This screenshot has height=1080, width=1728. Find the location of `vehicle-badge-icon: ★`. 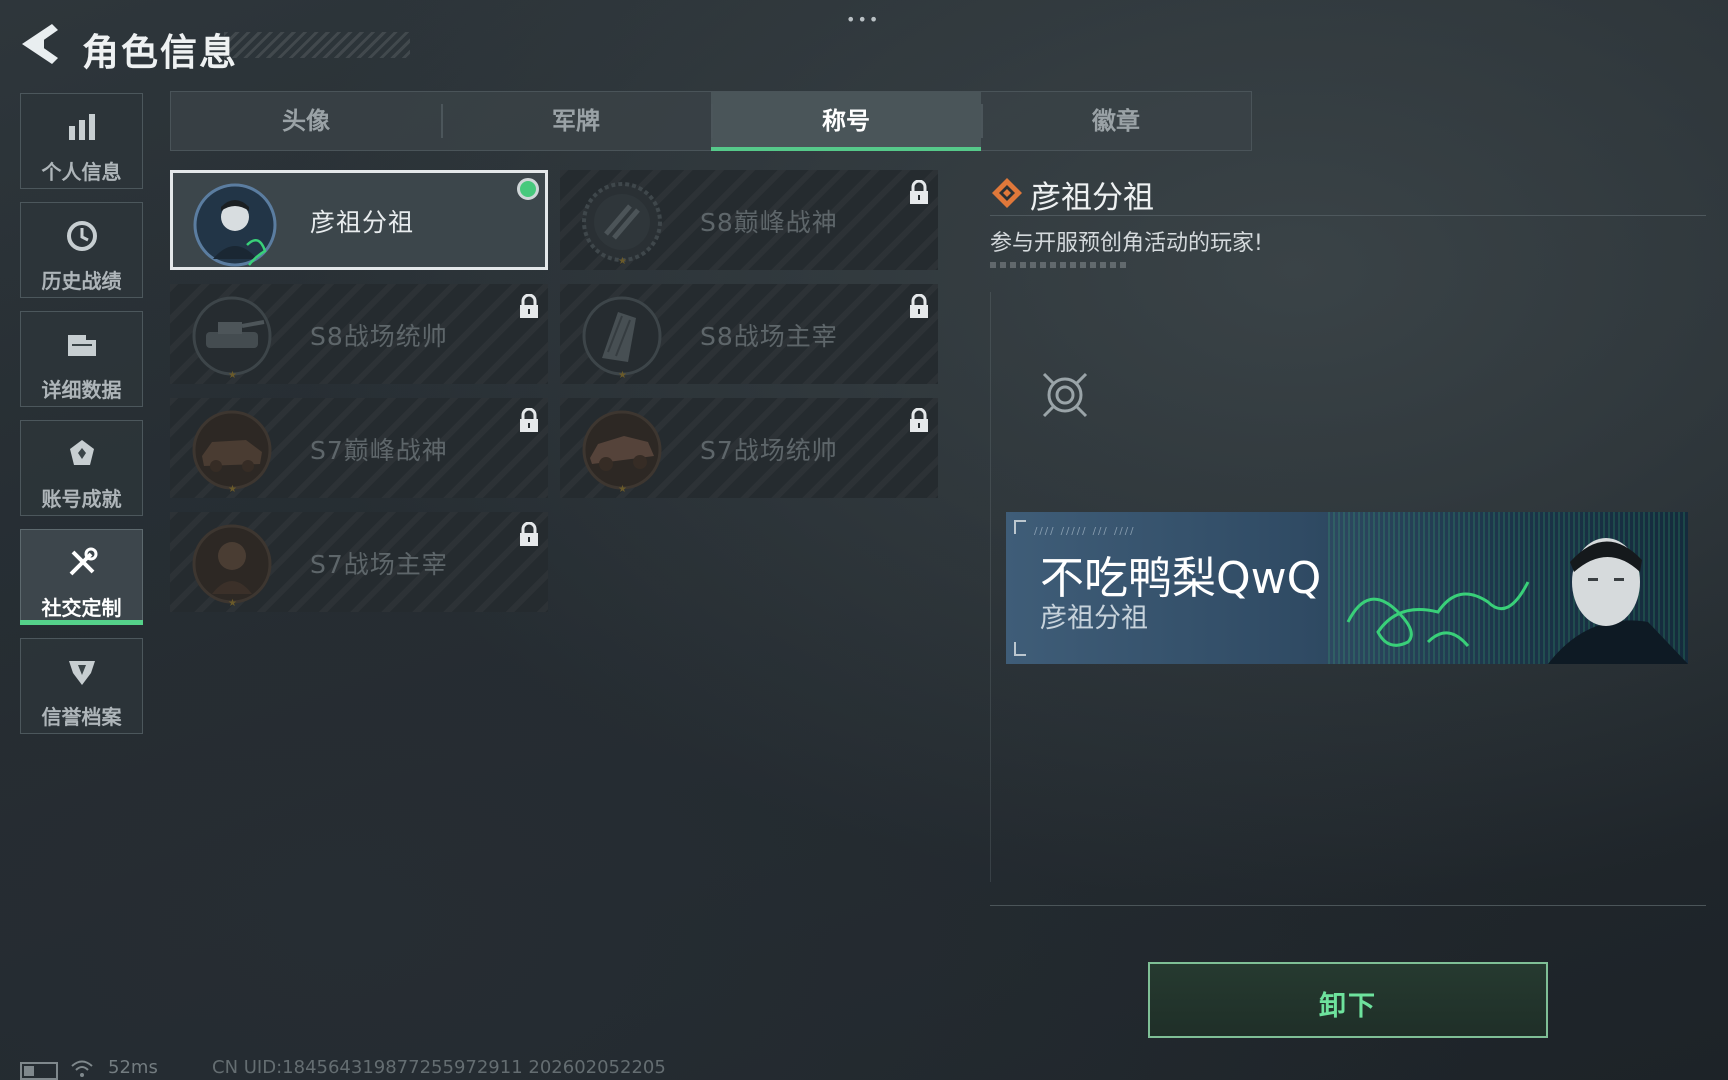

vehicle-badge-icon: ★ is located at coordinates (622, 452).